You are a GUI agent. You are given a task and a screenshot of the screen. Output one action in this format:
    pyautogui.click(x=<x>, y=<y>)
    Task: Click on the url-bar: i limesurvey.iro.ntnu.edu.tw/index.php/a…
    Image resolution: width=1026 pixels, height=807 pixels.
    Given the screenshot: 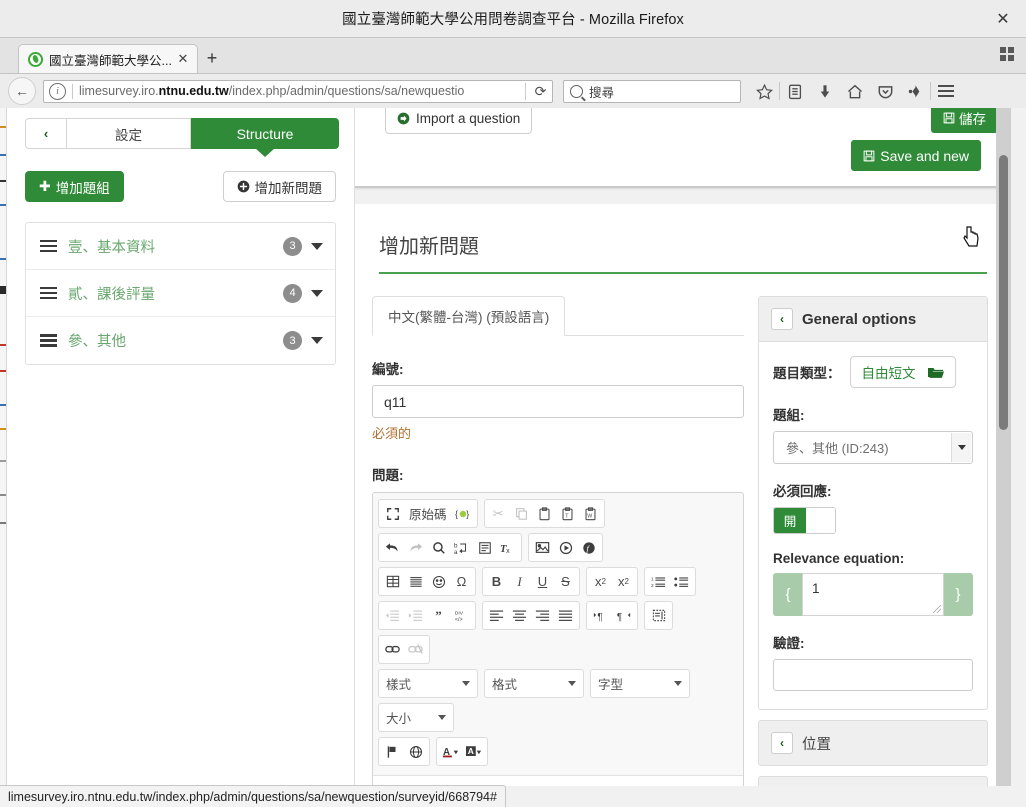 What is the action you would take?
    pyautogui.click(x=298, y=91)
    